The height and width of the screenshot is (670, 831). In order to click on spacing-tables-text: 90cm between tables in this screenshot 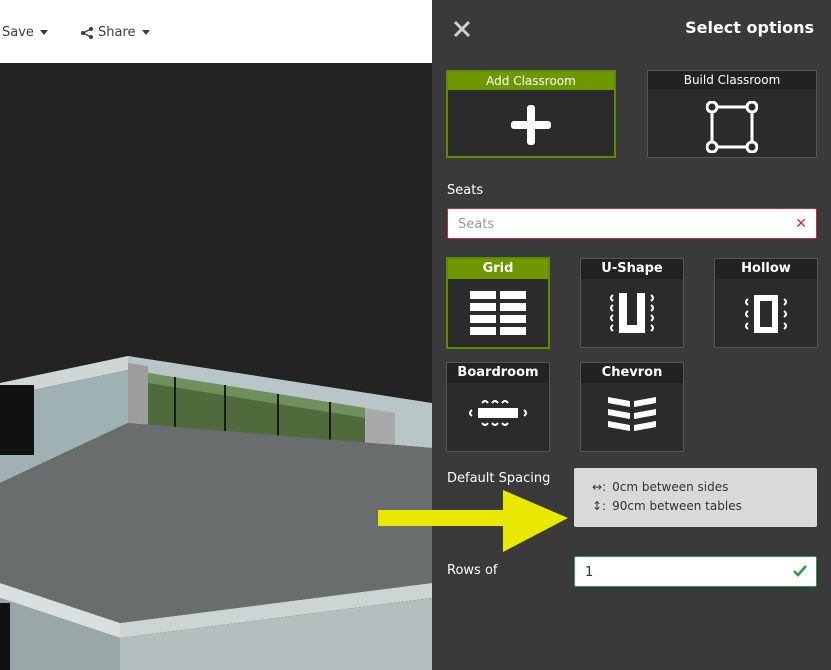, I will do `click(677, 506)`.